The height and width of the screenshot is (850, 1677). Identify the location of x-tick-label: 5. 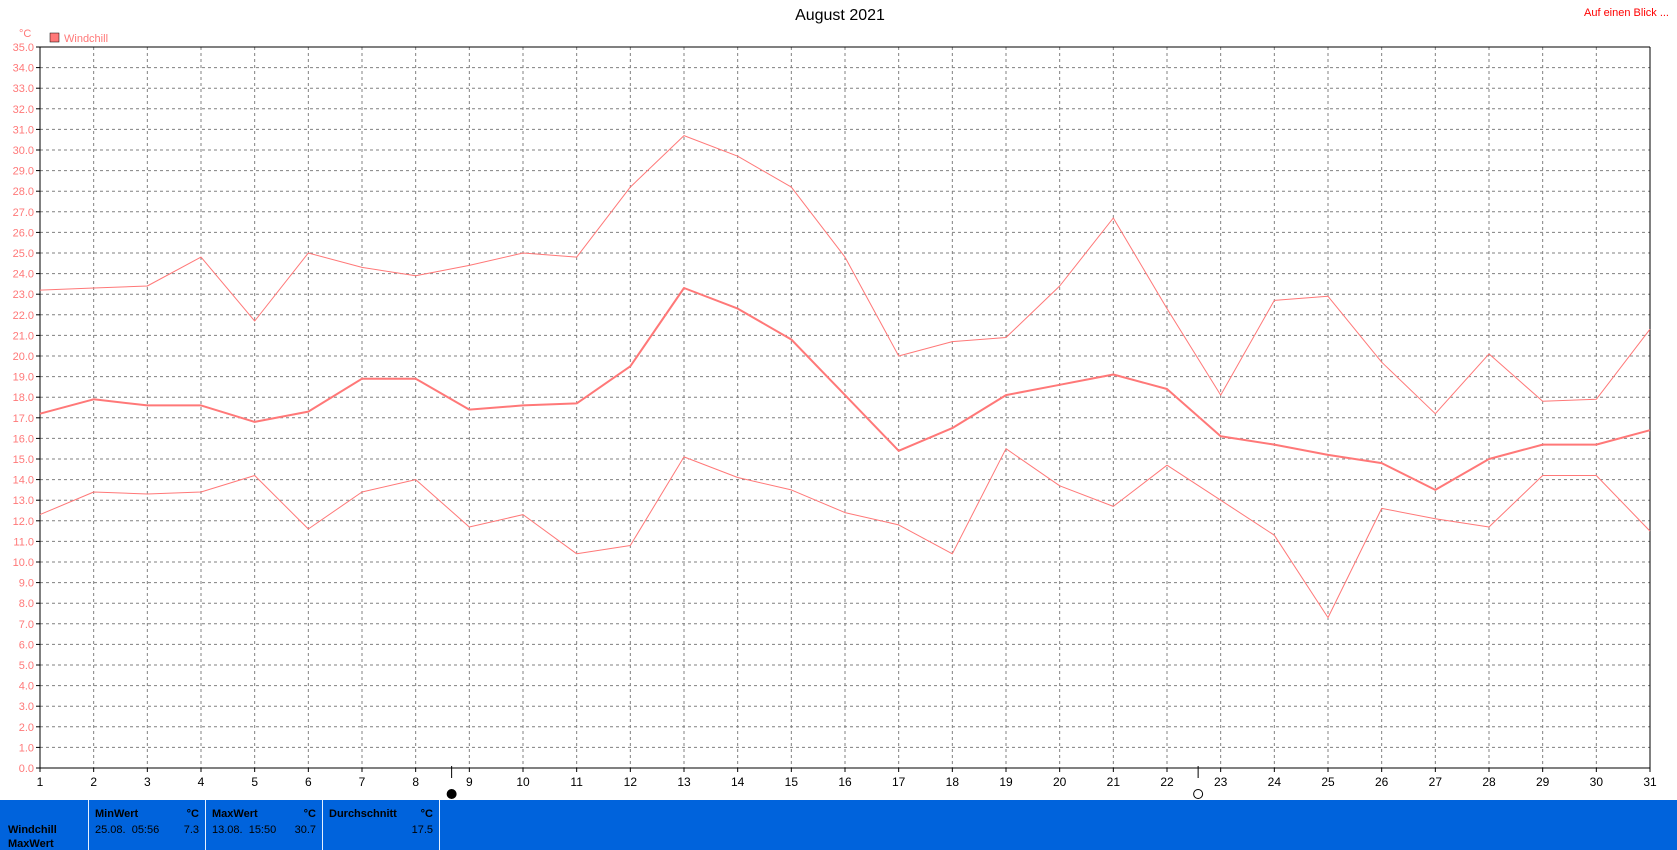
(254, 782).